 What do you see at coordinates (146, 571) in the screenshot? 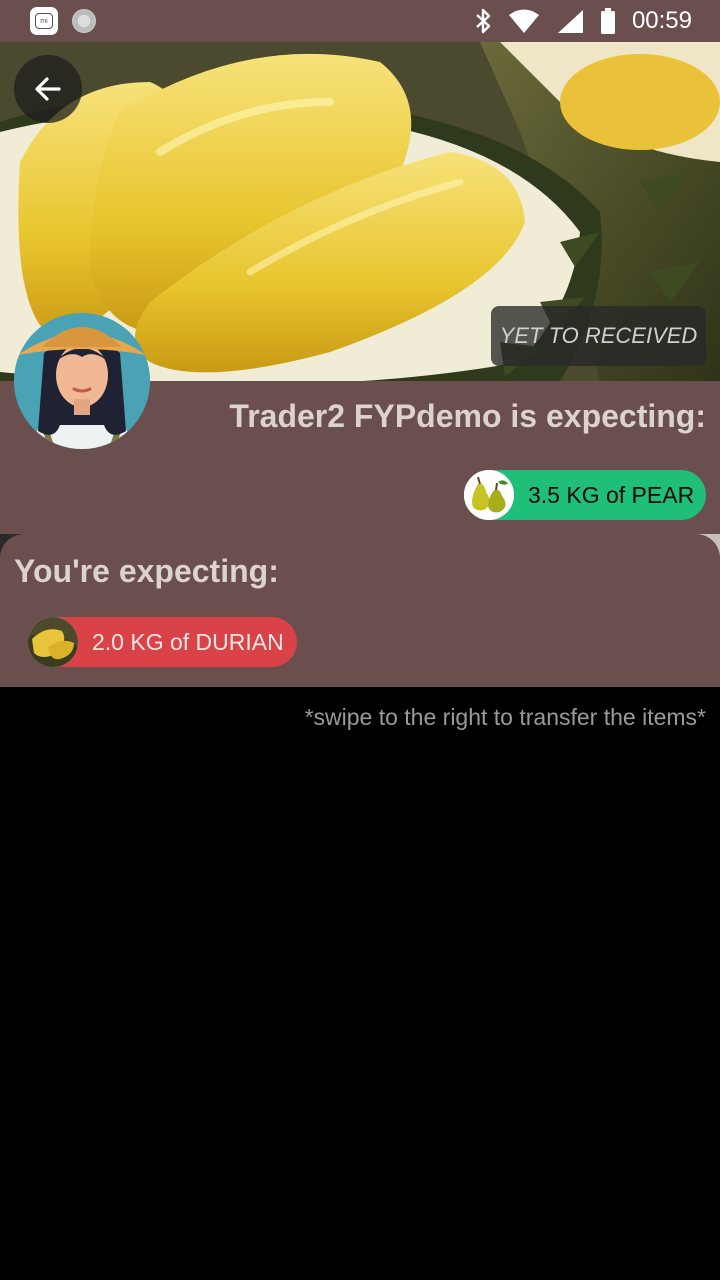
I see `your-heading: You're expecting:` at bounding box center [146, 571].